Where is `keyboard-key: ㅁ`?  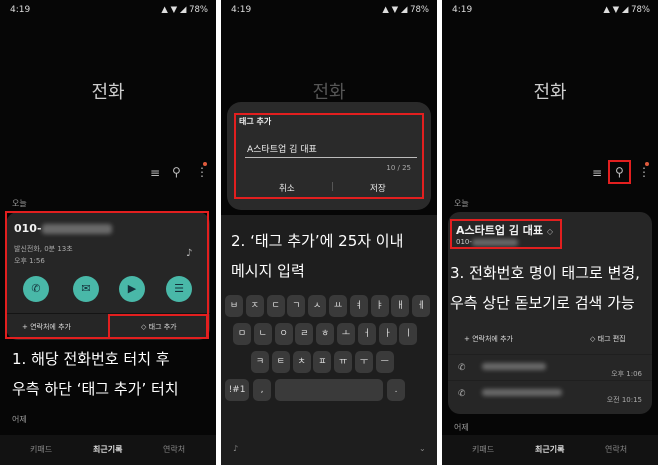 keyboard-key: ㅁ is located at coordinates (242, 334).